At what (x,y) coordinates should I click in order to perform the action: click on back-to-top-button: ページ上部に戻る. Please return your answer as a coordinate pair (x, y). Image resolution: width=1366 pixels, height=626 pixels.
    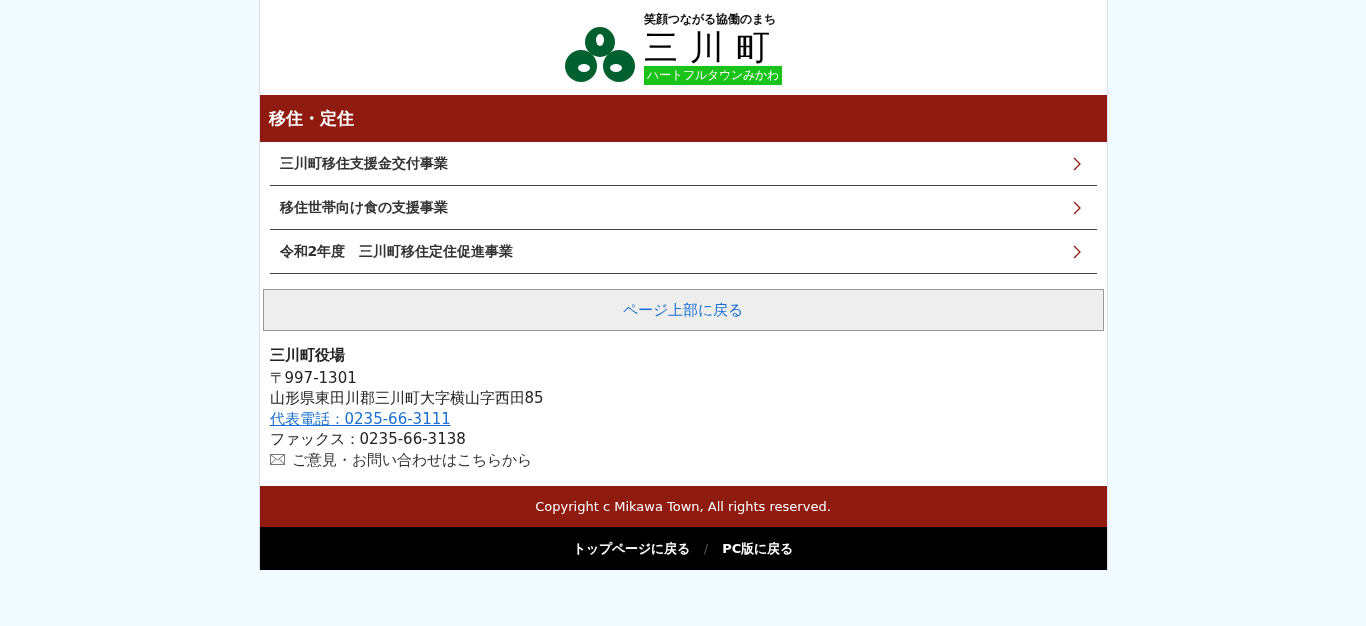
    Looking at the image, I should click on (683, 310).